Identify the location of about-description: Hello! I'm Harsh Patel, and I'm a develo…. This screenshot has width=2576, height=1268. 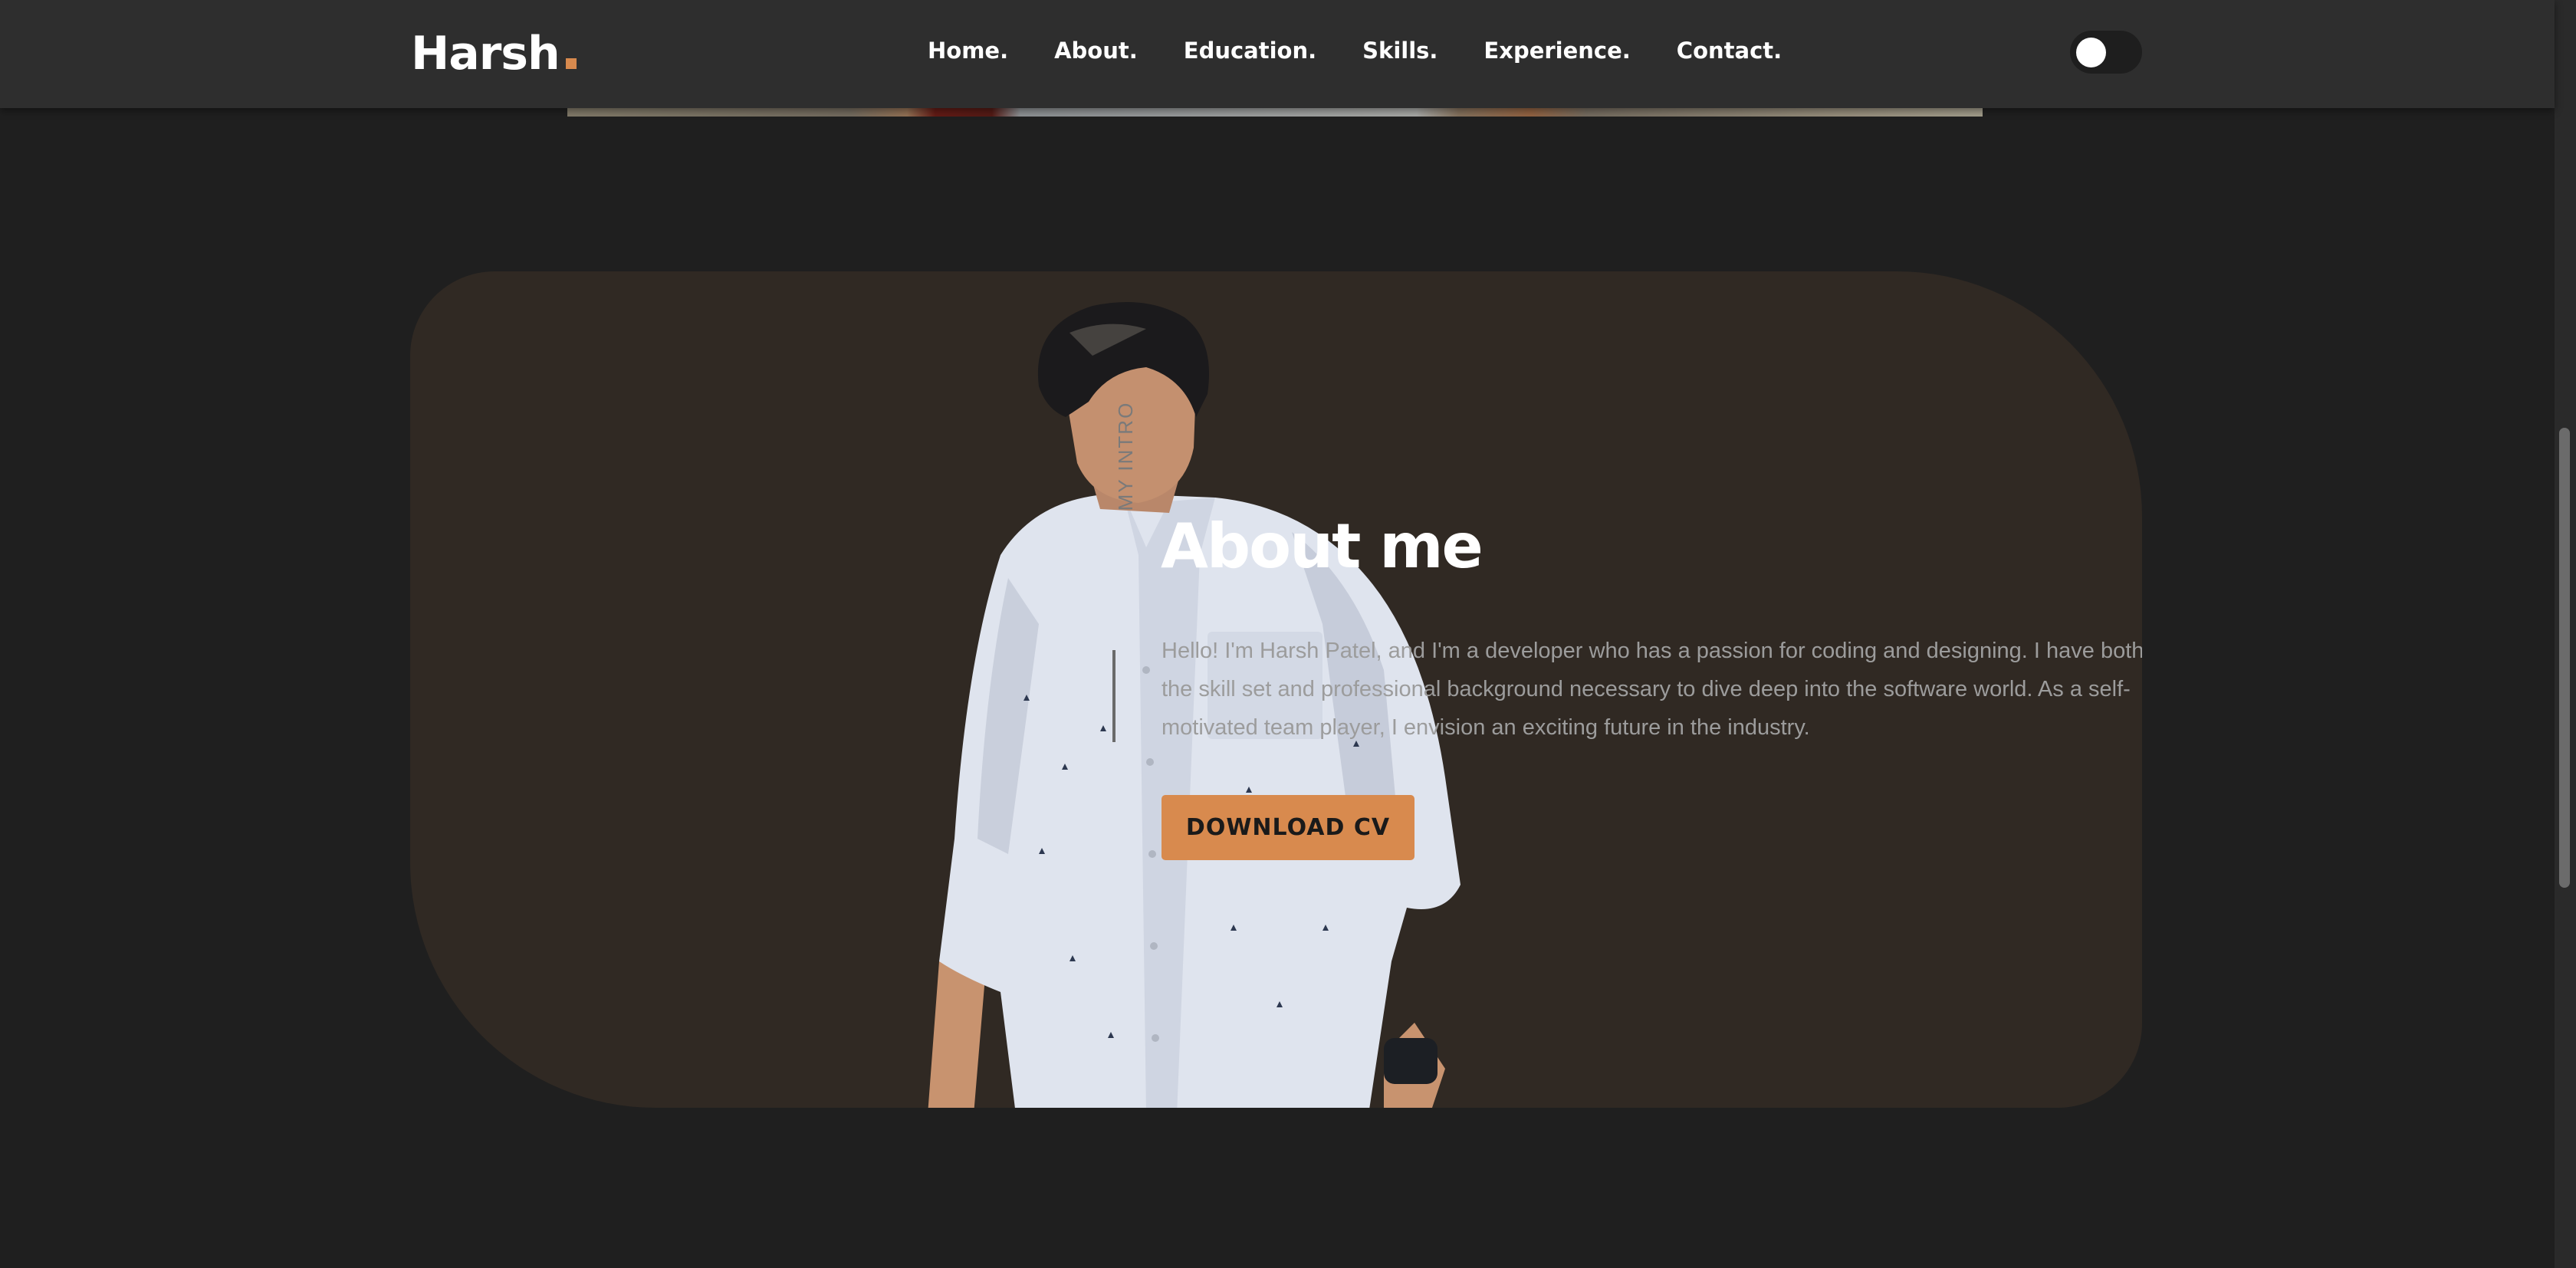
(1652, 689).